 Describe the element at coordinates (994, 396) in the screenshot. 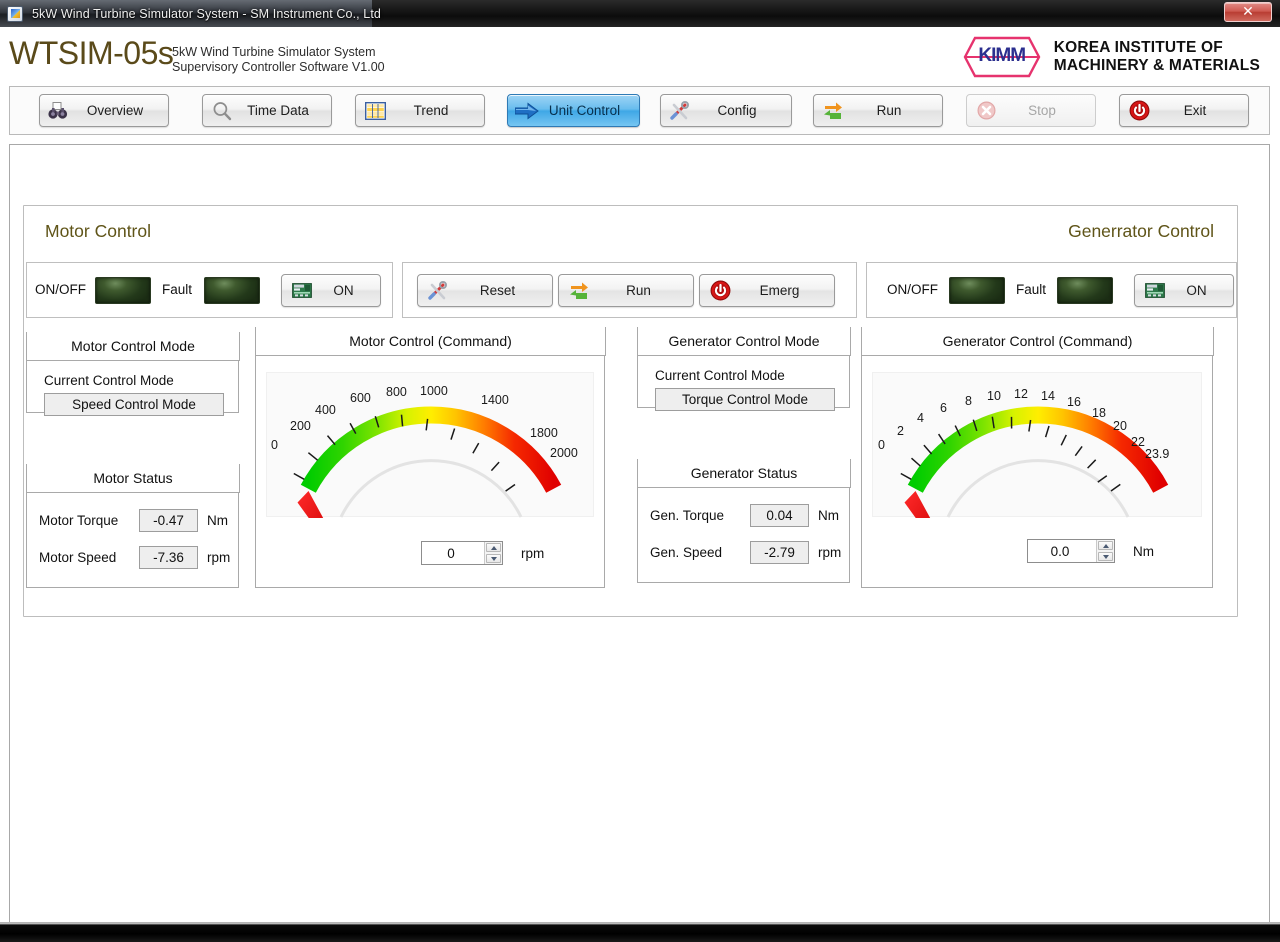

I see `gen-tick-10: 10` at that location.